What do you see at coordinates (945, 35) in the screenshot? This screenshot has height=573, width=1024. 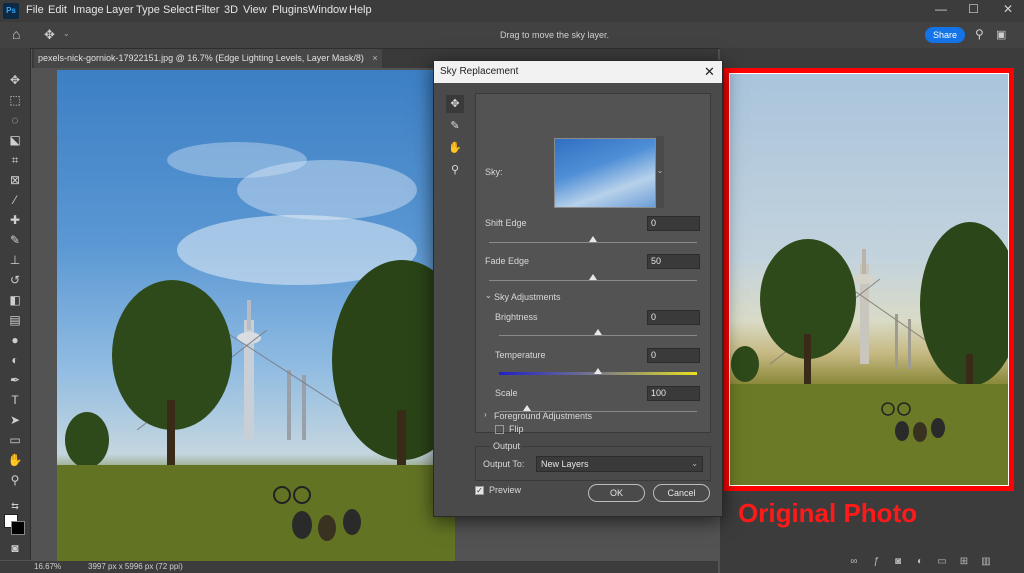 I see `share-button: Share` at bounding box center [945, 35].